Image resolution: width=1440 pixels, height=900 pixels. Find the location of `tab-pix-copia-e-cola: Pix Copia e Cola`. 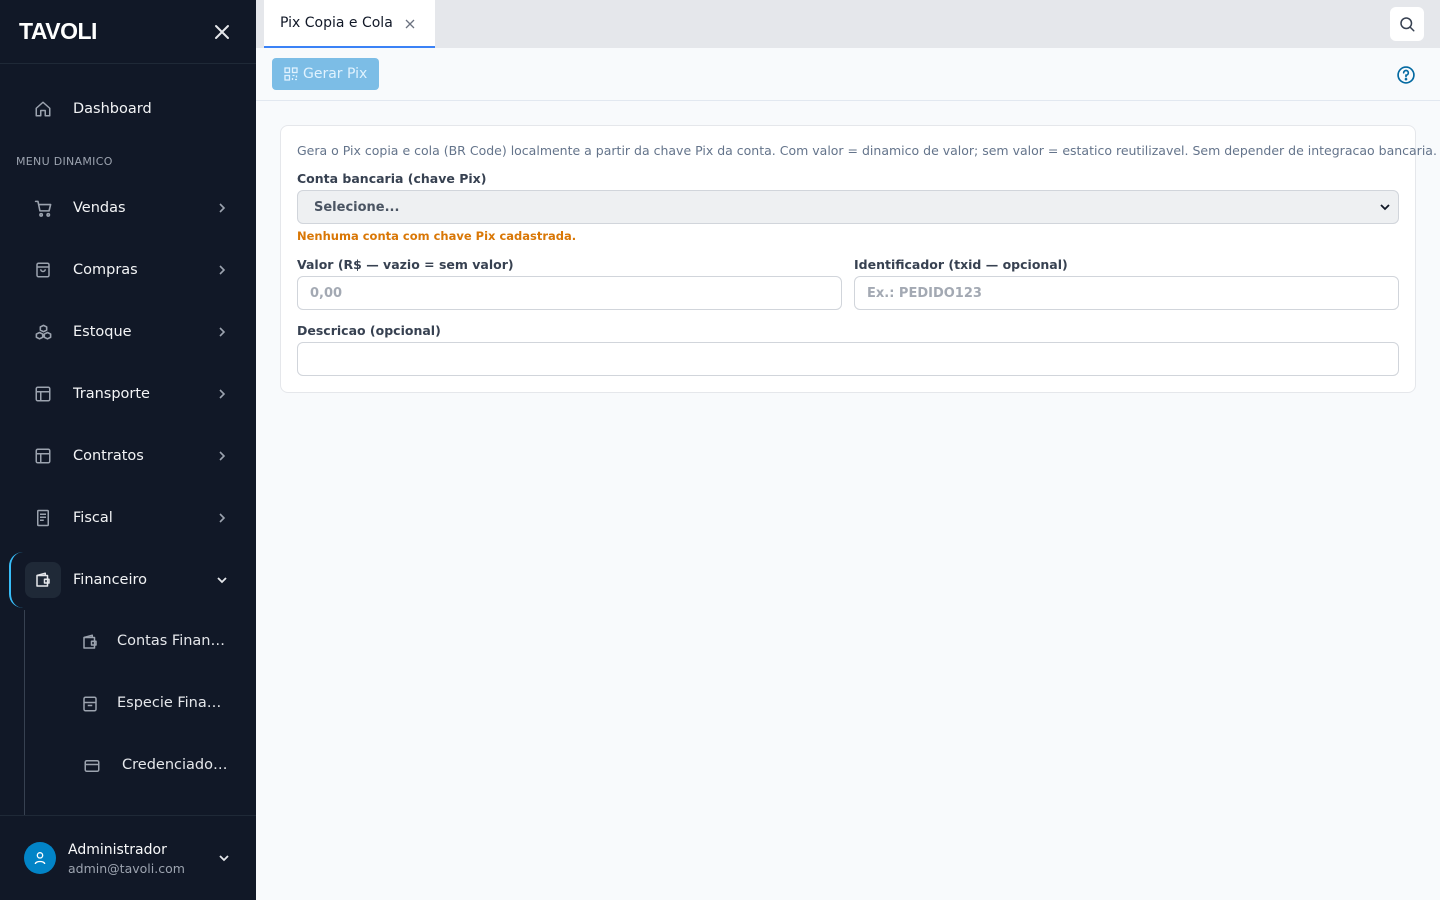

tab-pix-copia-e-cola: Pix Copia e Cola is located at coordinates (349, 24).